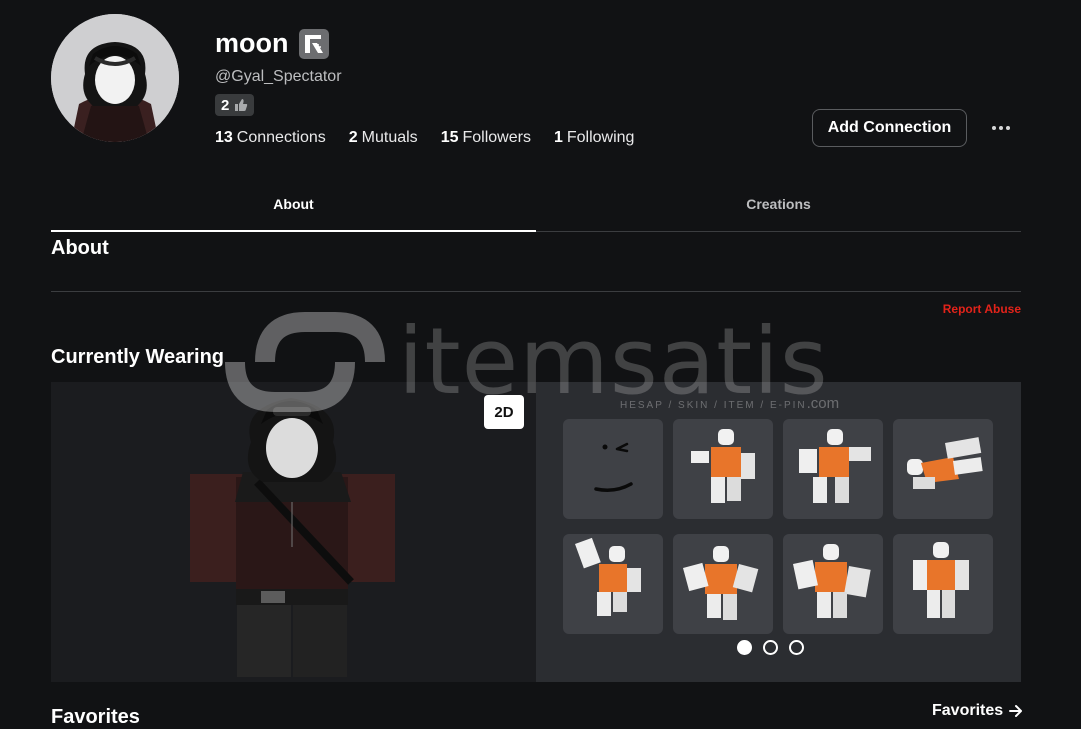 The image size is (1081, 729). I want to click on favorites-link: Favorites, so click(977, 711).